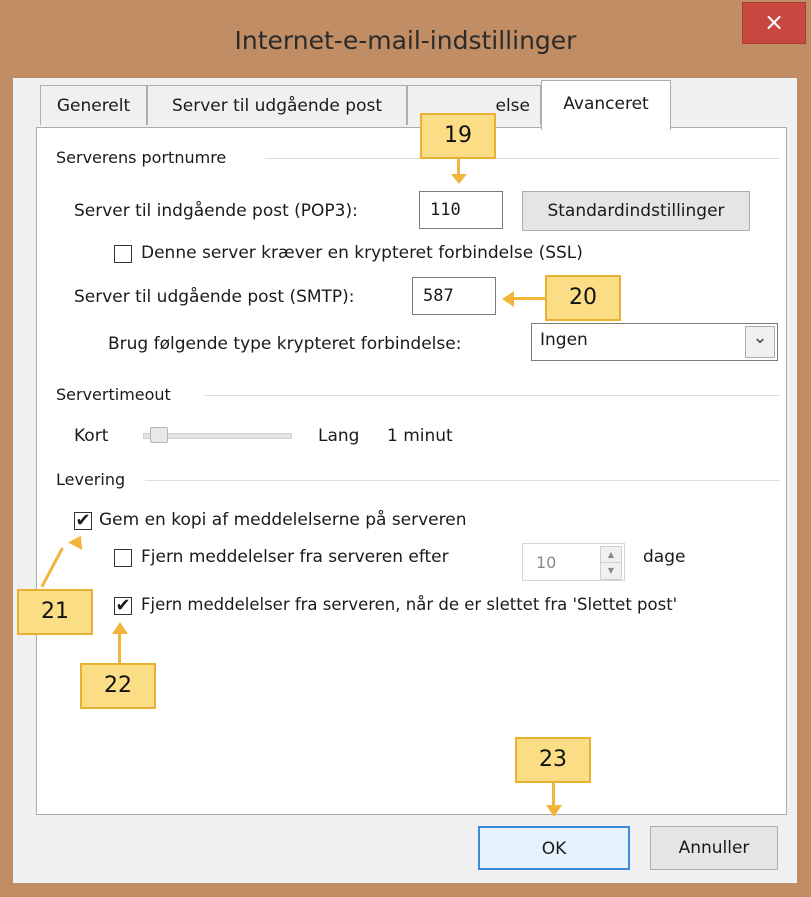 The image size is (811, 897). What do you see at coordinates (118, 686) in the screenshot?
I see `callout-22: 22` at bounding box center [118, 686].